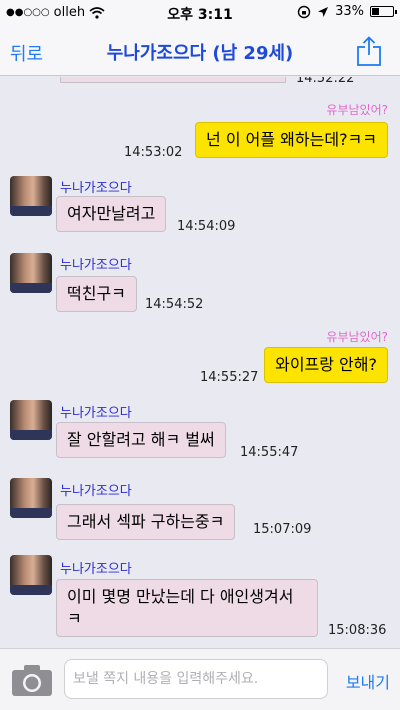  I want to click on incoming-message: 이미 몇명 만났는데 다 애인생겨서 ㅋ, so click(187, 608).